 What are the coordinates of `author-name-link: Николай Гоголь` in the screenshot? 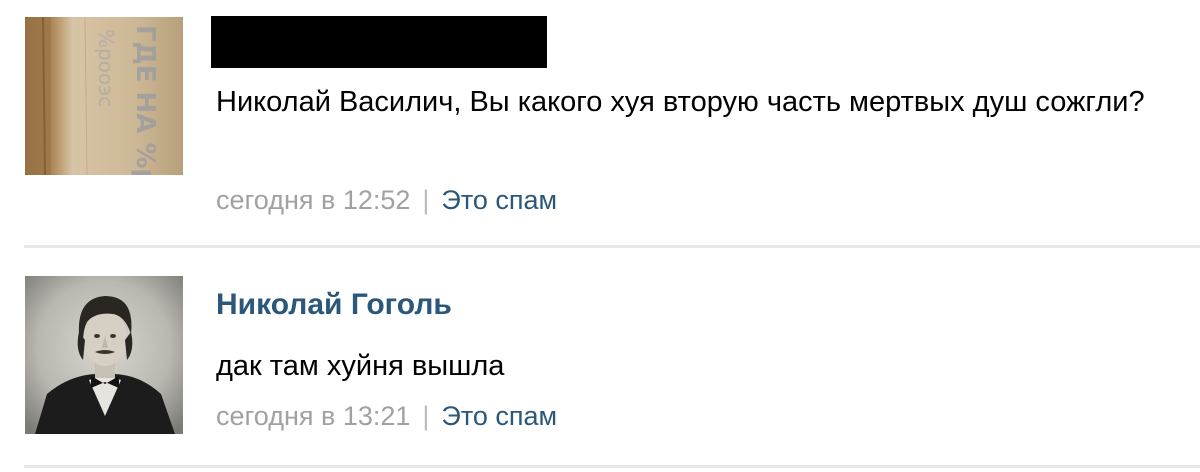 It's located at (334, 305).